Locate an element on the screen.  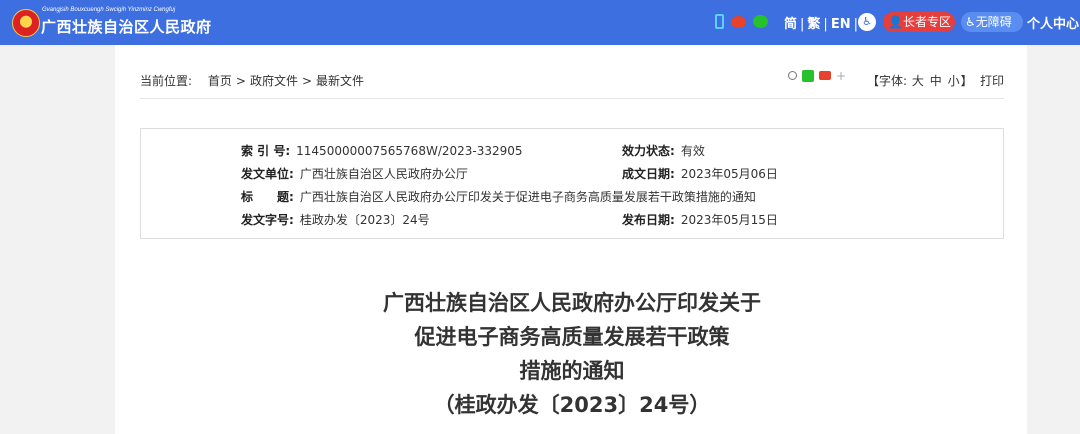
share-more-icon: + is located at coordinates (841, 76).